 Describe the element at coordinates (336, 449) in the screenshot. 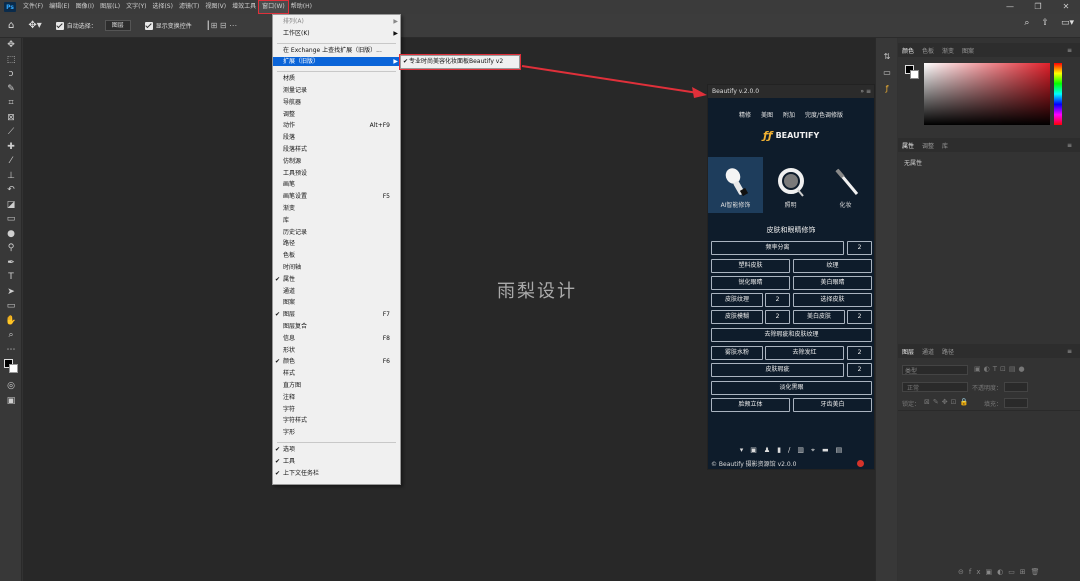

I see `window-menu-item: ✔ 选项` at that location.